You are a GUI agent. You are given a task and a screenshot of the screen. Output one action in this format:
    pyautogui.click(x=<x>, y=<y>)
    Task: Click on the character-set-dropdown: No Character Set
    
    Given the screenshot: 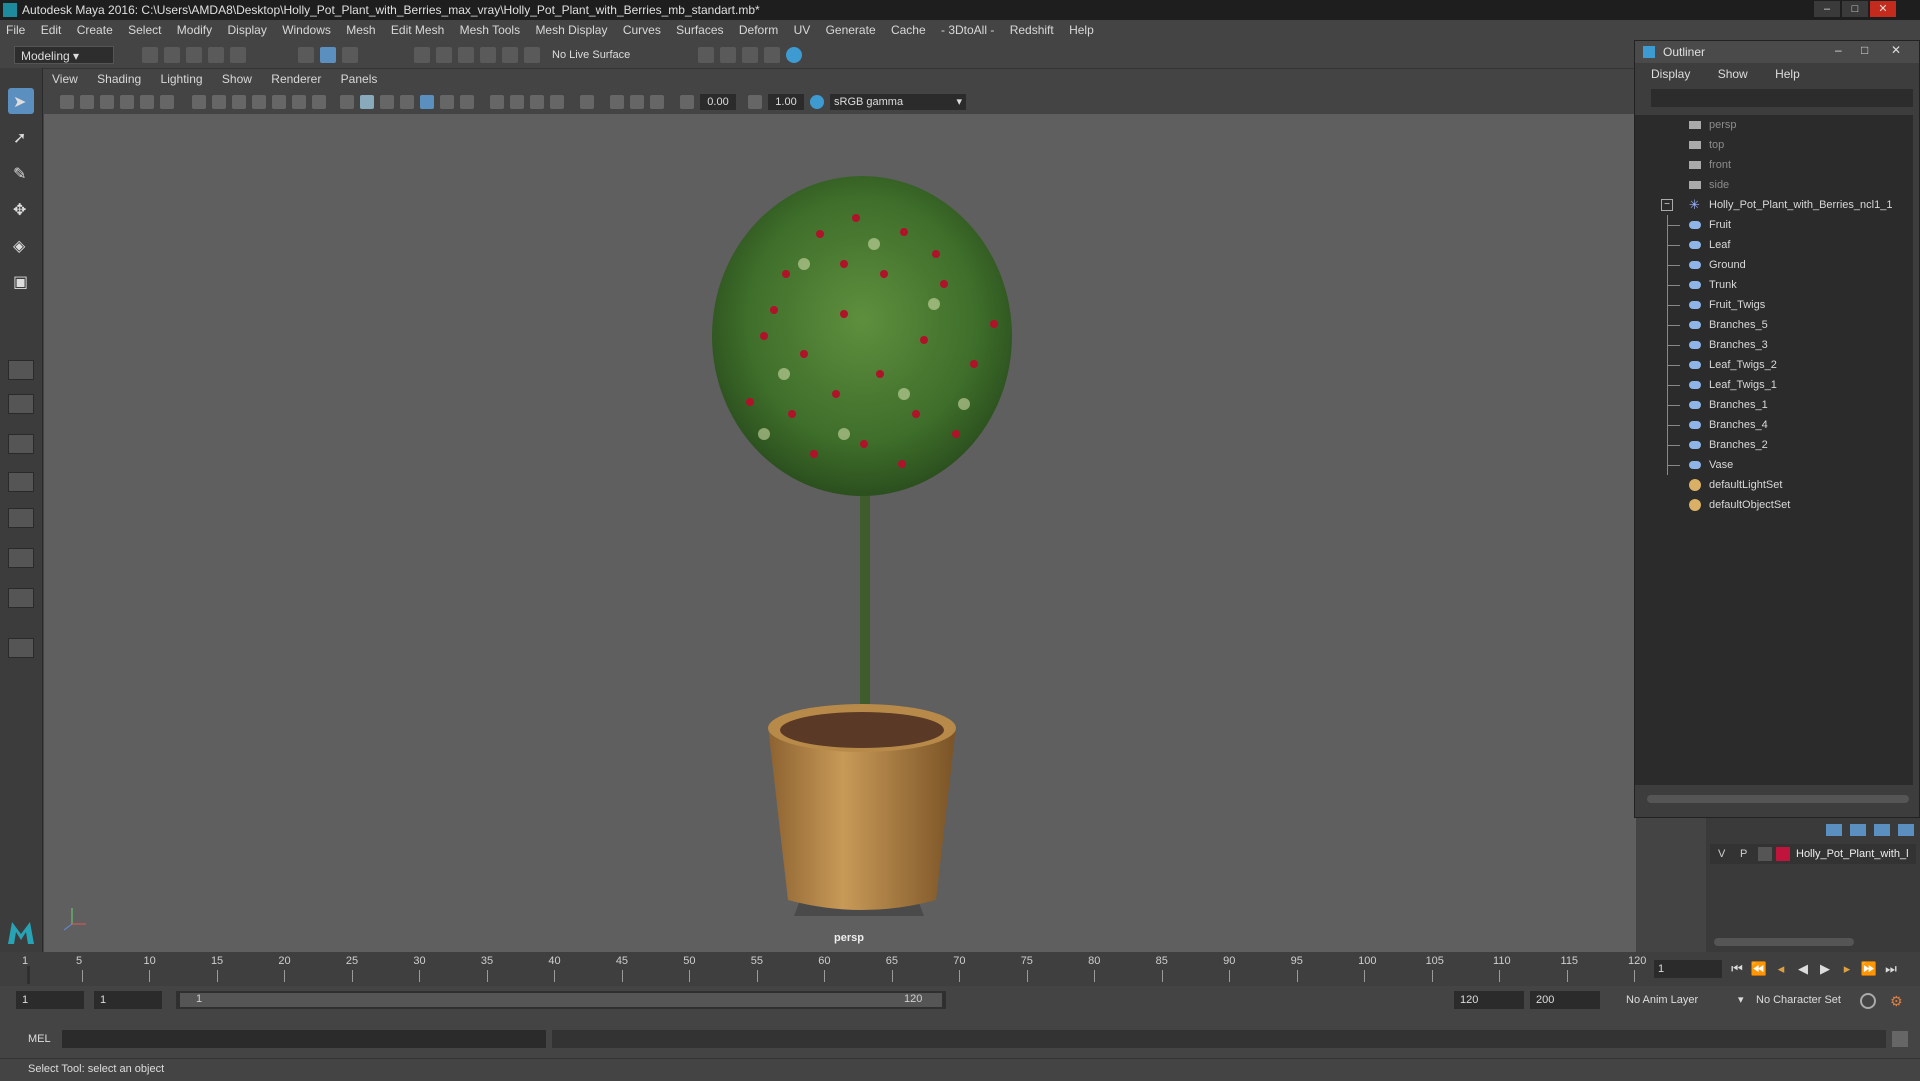 What is the action you would take?
    pyautogui.click(x=1798, y=1000)
    